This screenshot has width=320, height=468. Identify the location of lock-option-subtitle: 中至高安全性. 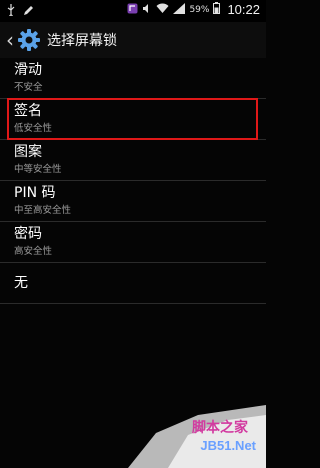
(43, 210).